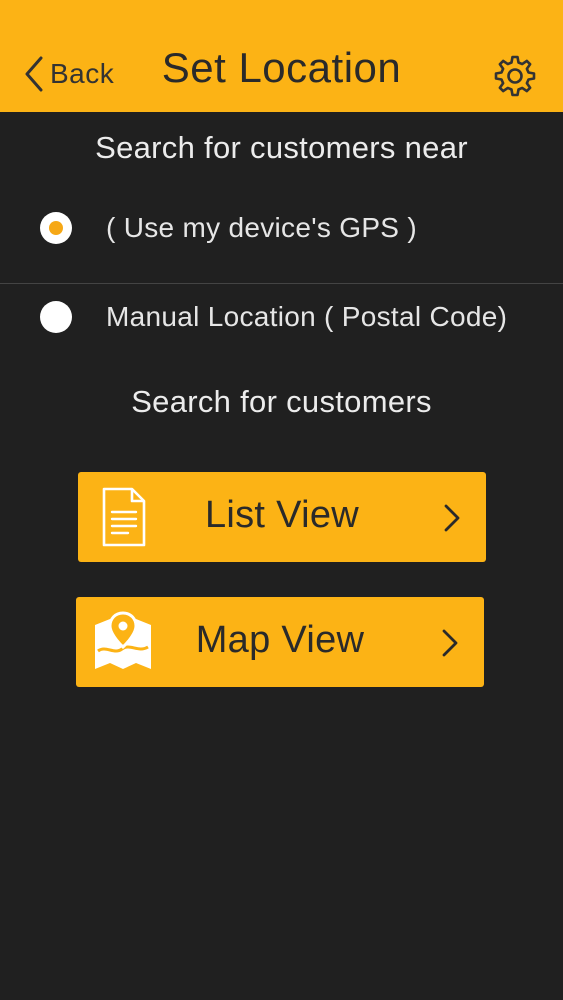 This screenshot has height=1000, width=563. I want to click on gear-icon, so click(515, 76).